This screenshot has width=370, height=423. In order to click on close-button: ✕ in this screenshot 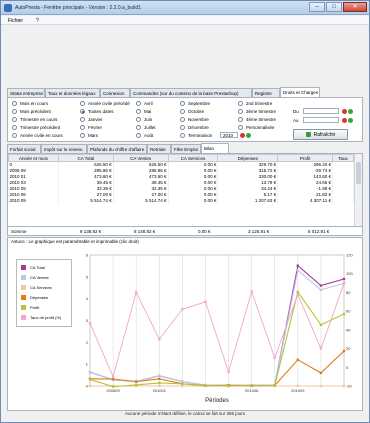, I will do `click(355, 7)`.